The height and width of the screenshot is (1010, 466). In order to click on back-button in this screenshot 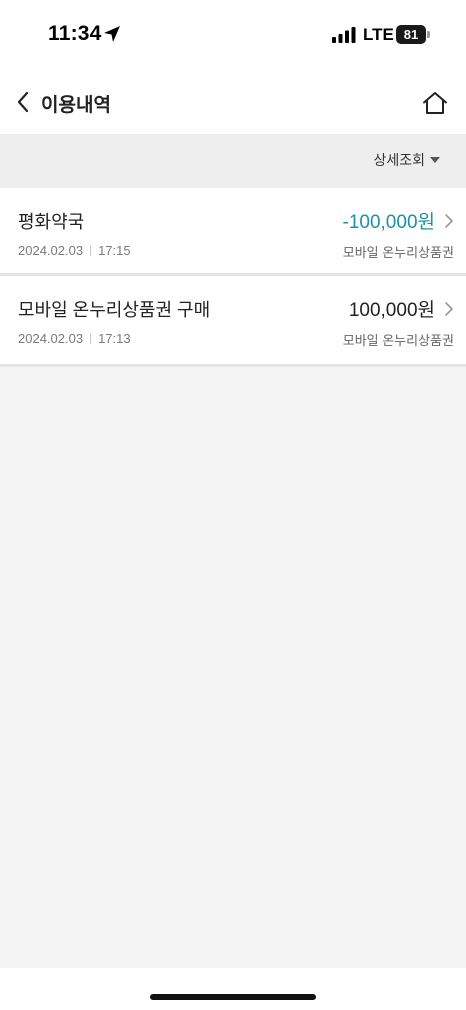, I will do `click(23, 102)`.